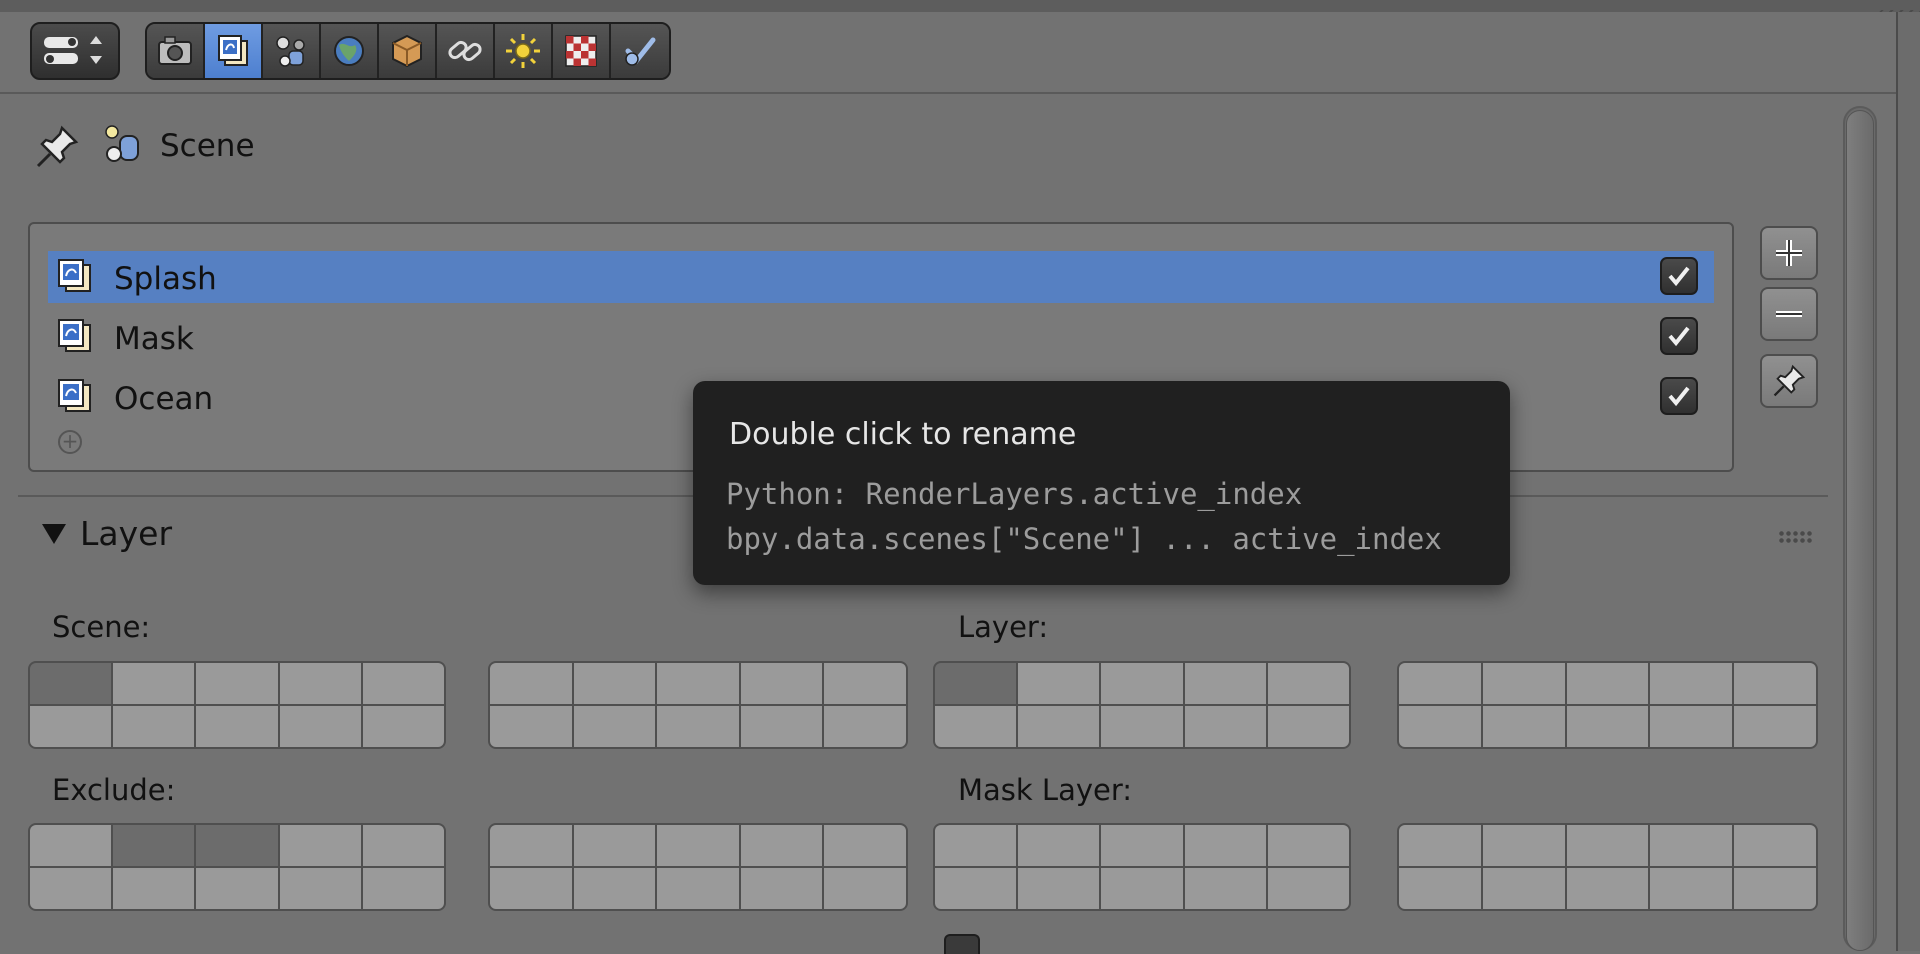 The width and height of the screenshot is (1920, 954). Describe the element at coordinates (1795, 537) in the screenshot. I see `panel-drag-handle` at that location.